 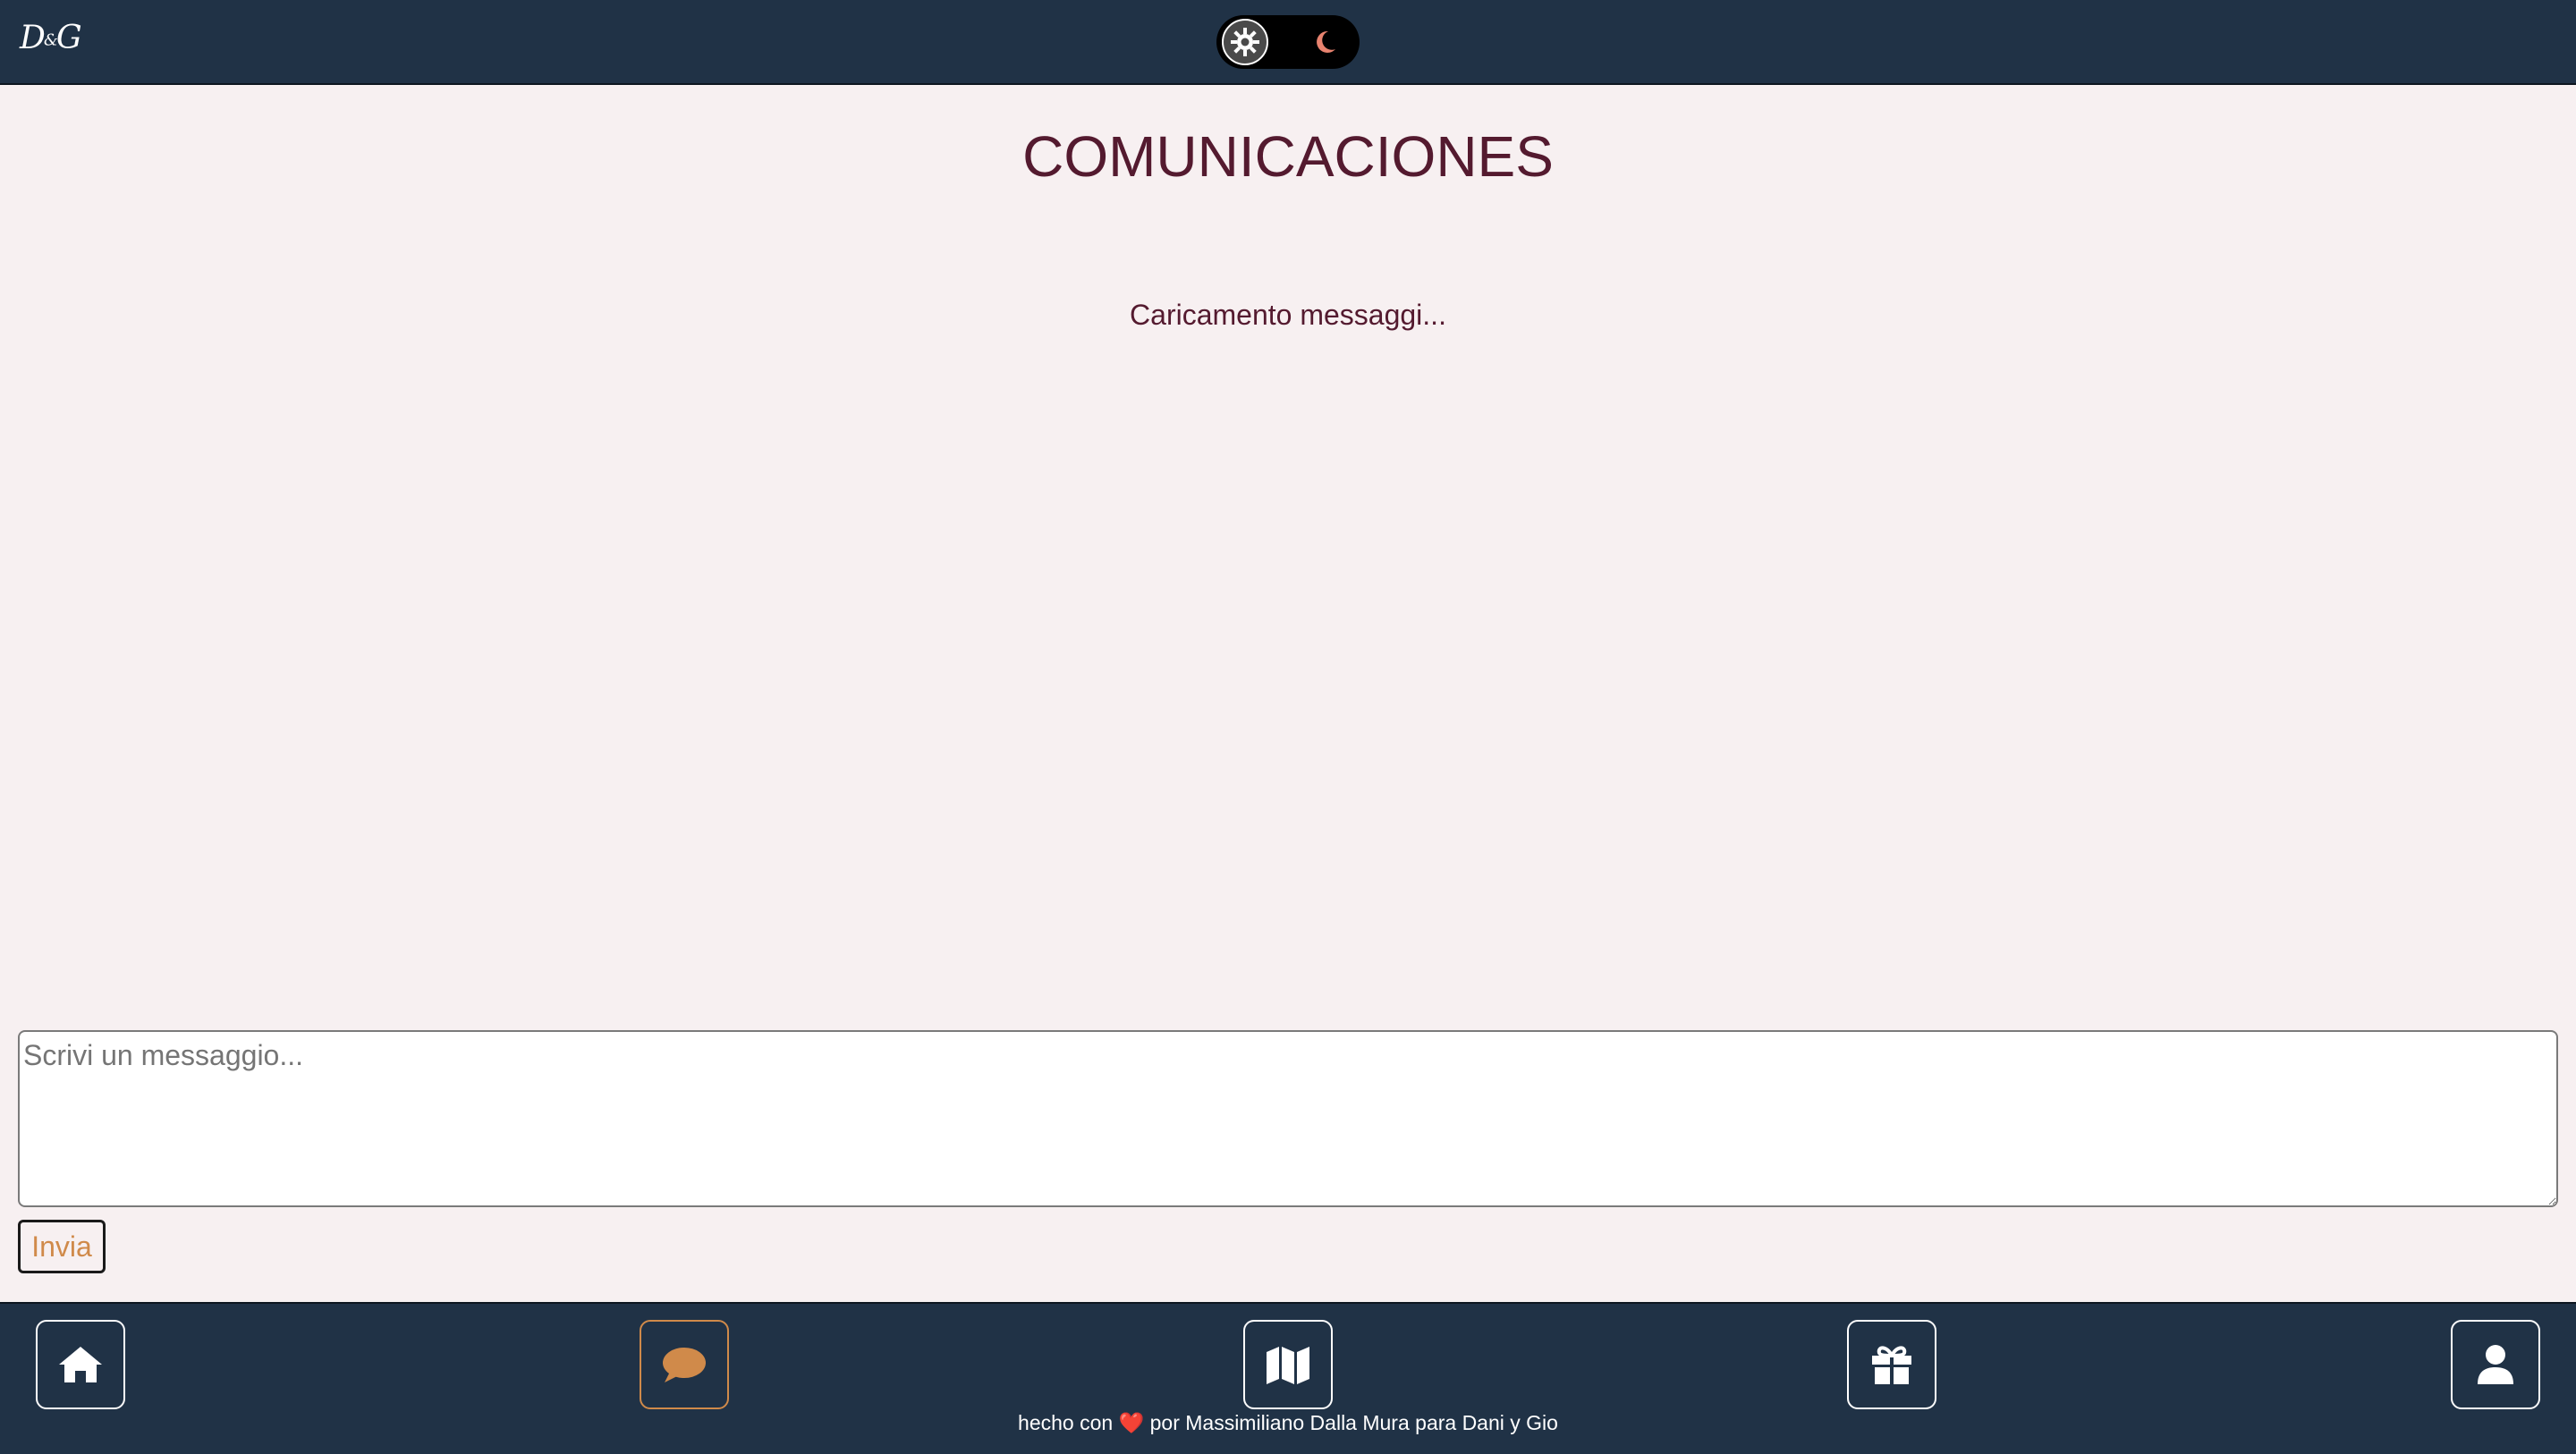 I want to click on nav-home-button, so click(x=80, y=1364).